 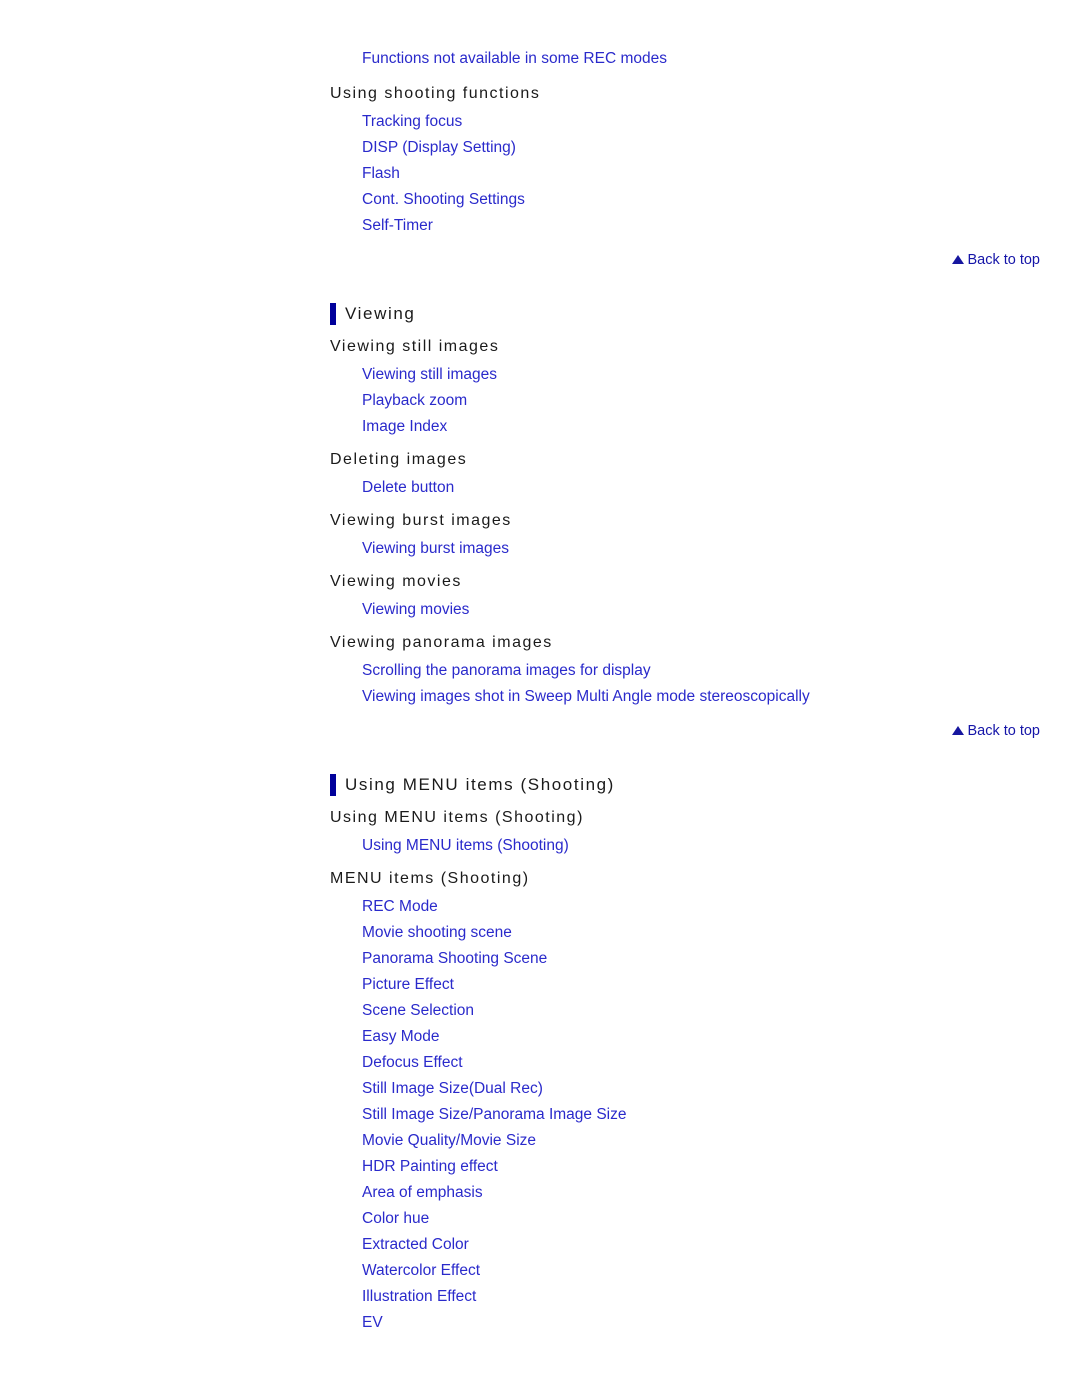 What do you see at coordinates (333, 785) in the screenshot?
I see `section-accent-bar-icon` at bounding box center [333, 785].